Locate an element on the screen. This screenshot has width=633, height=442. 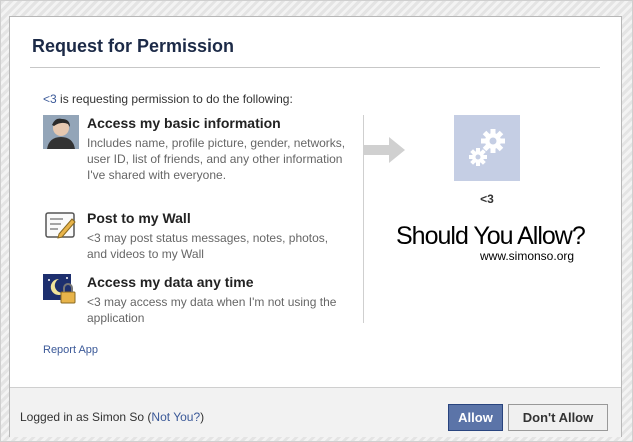
allow-button: Allow is located at coordinates (475, 417).